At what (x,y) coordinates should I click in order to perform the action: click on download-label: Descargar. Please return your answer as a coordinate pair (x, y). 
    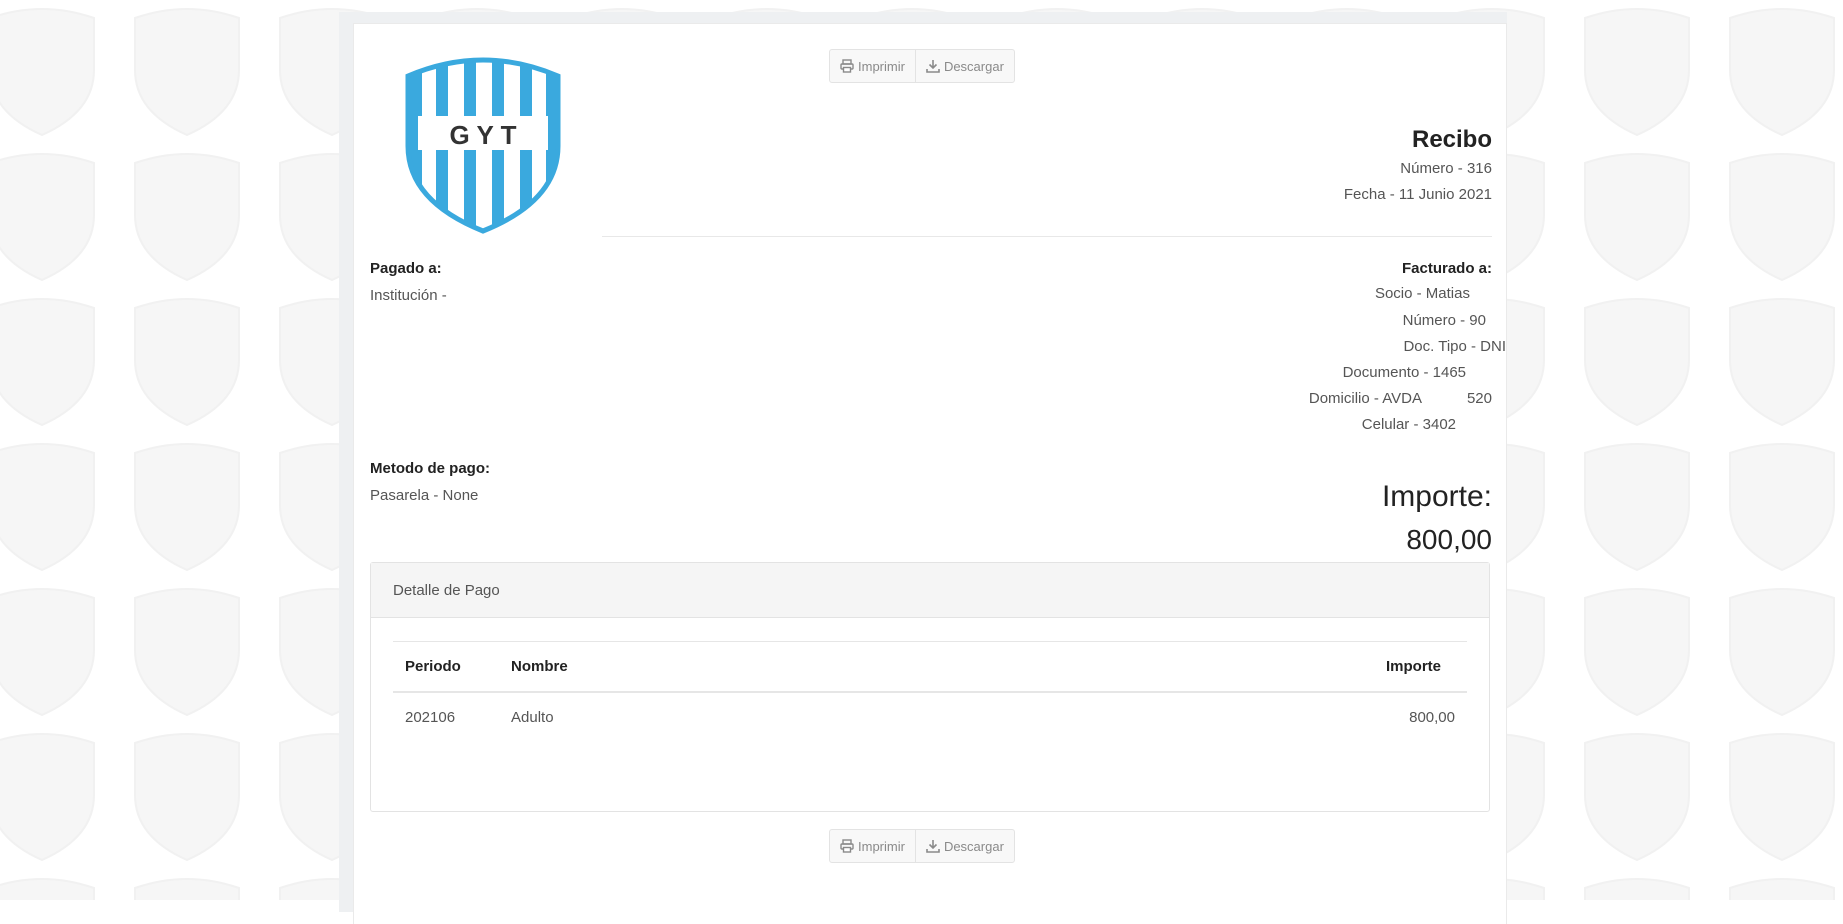
    Looking at the image, I should click on (973, 66).